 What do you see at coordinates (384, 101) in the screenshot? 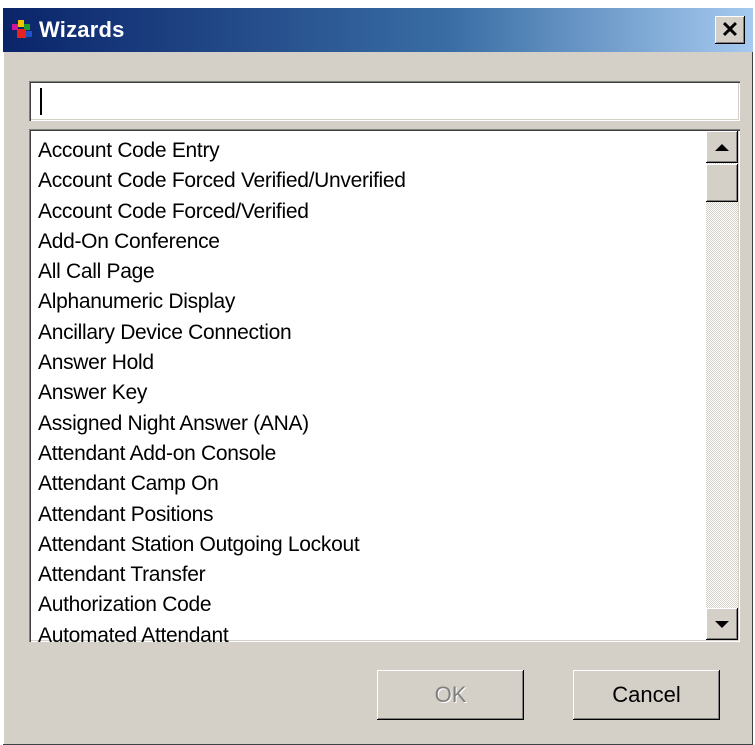
I see `filter-input` at bounding box center [384, 101].